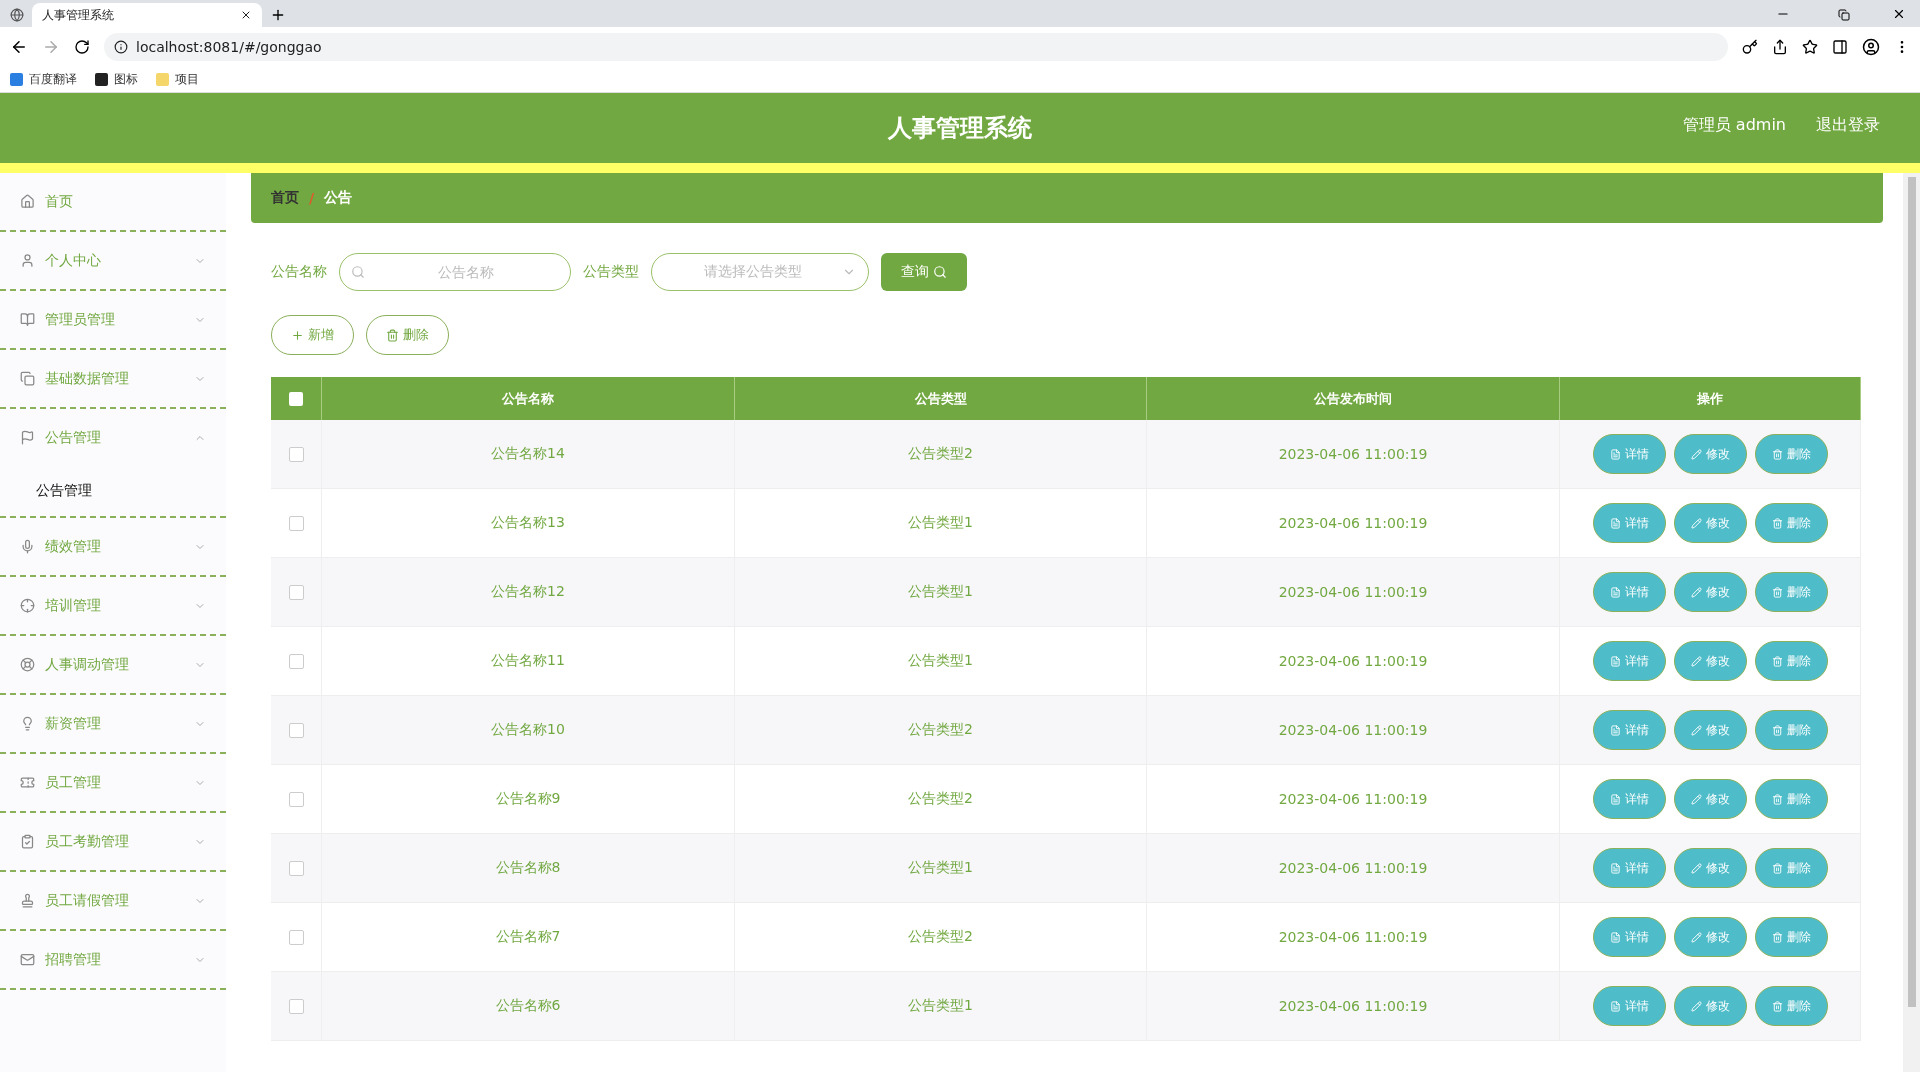 This screenshot has height=1072, width=1920. Describe the element at coordinates (113, 491) in the screenshot. I see `submenu-item: 公告管理` at that location.